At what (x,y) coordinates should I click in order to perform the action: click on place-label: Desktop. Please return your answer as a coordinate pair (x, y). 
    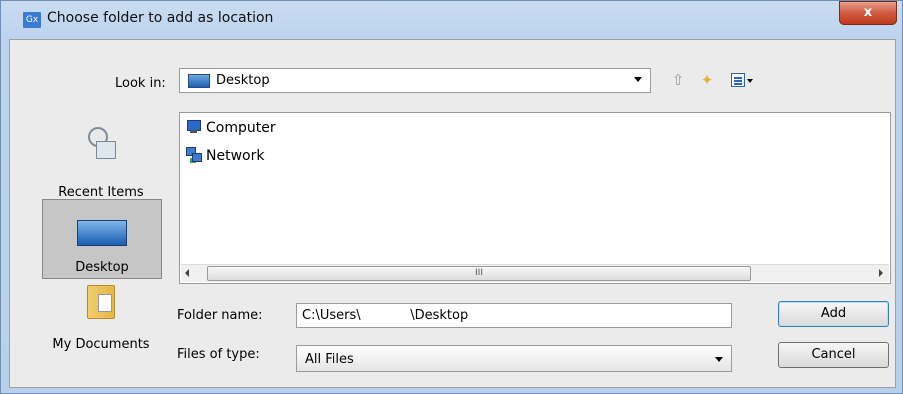
    Looking at the image, I should click on (102, 267).